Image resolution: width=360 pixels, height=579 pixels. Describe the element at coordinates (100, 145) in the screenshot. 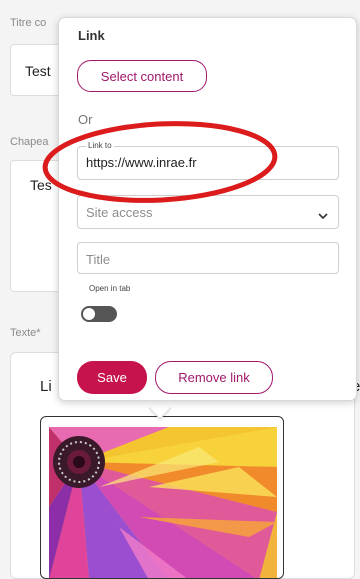

I see `link-to-label: Link to` at that location.